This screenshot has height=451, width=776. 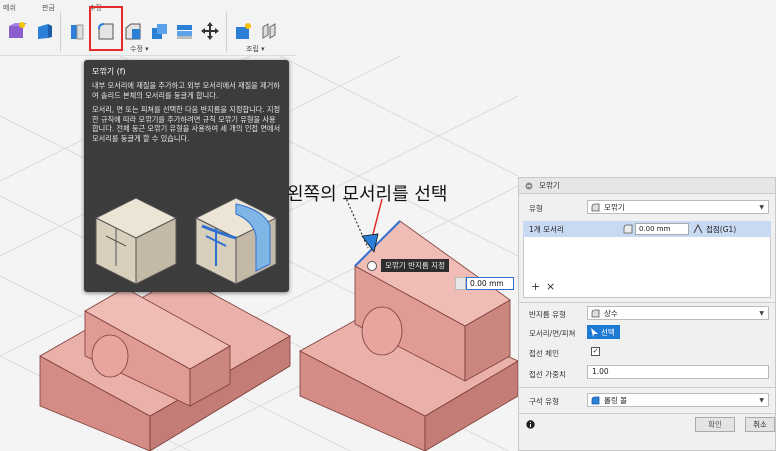 I want to click on chamfer-icon, so click(x=133, y=31).